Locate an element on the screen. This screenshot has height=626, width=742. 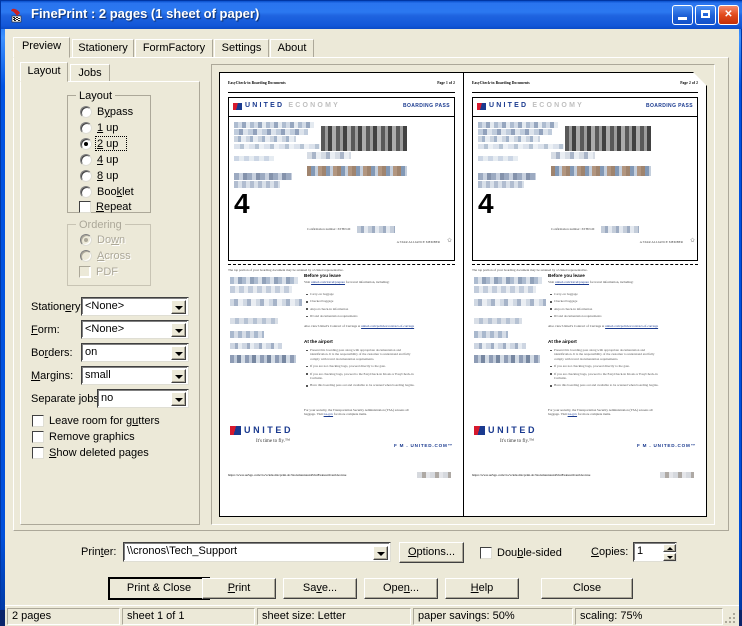
before-you-leave-title: Before you leave is located at coordinates (566, 275).